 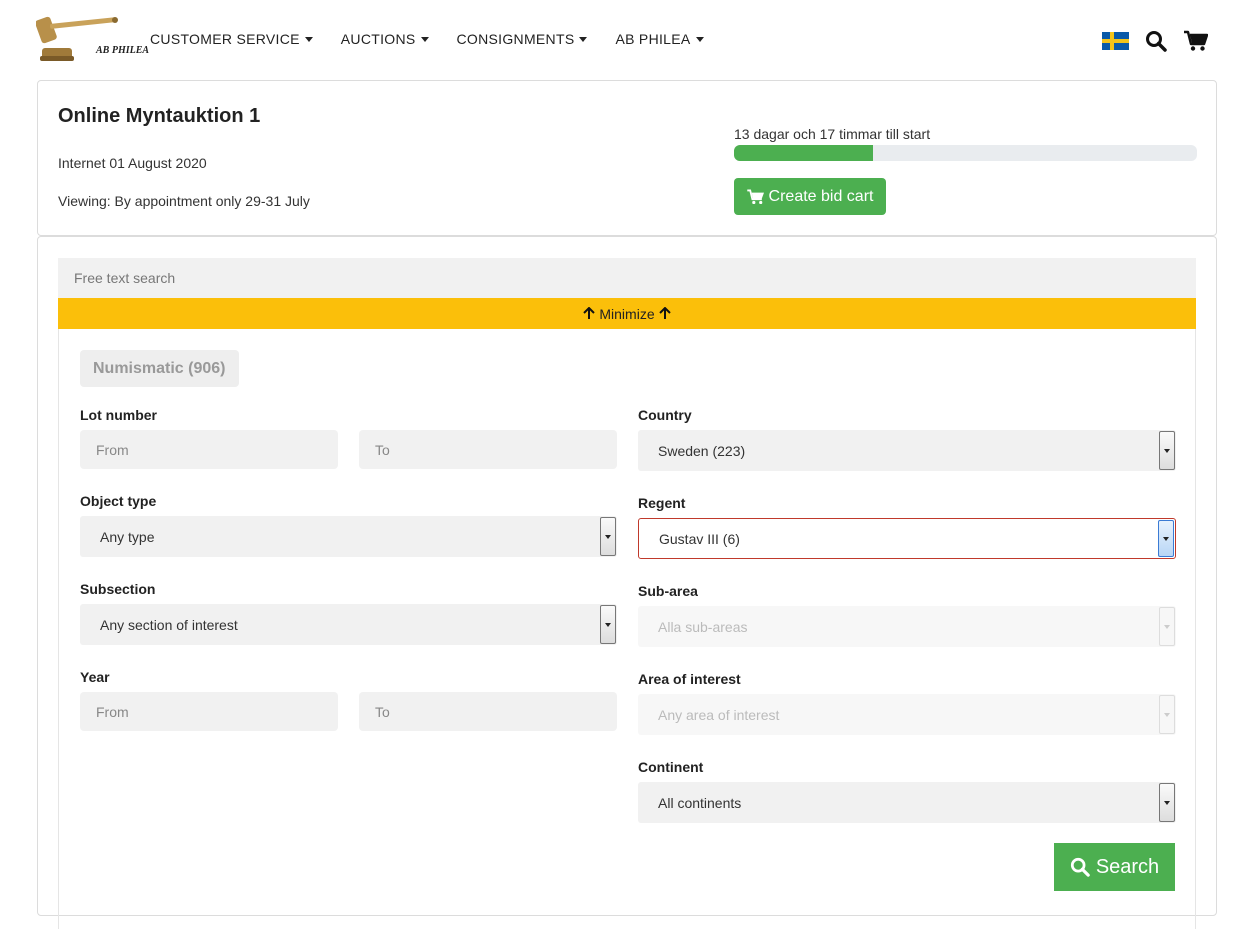 What do you see at coordinates (702, 450) in the screenshot?
I see `select-value: Sweden (223)` at bounding box center [702, 450].